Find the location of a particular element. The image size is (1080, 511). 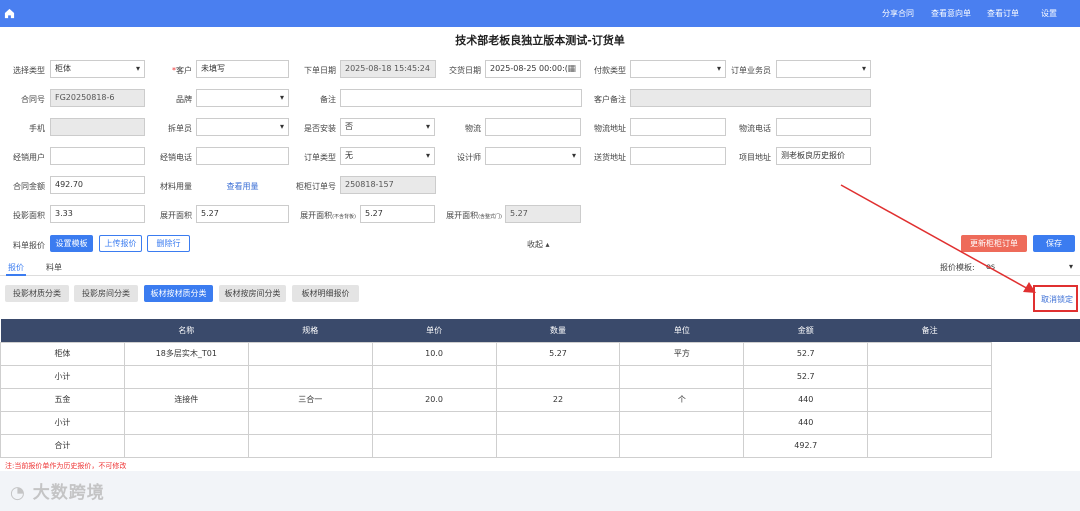

table-row: 五金 连接件 三合一 20.0 22 个 440 is located at coordinates (540, 399).